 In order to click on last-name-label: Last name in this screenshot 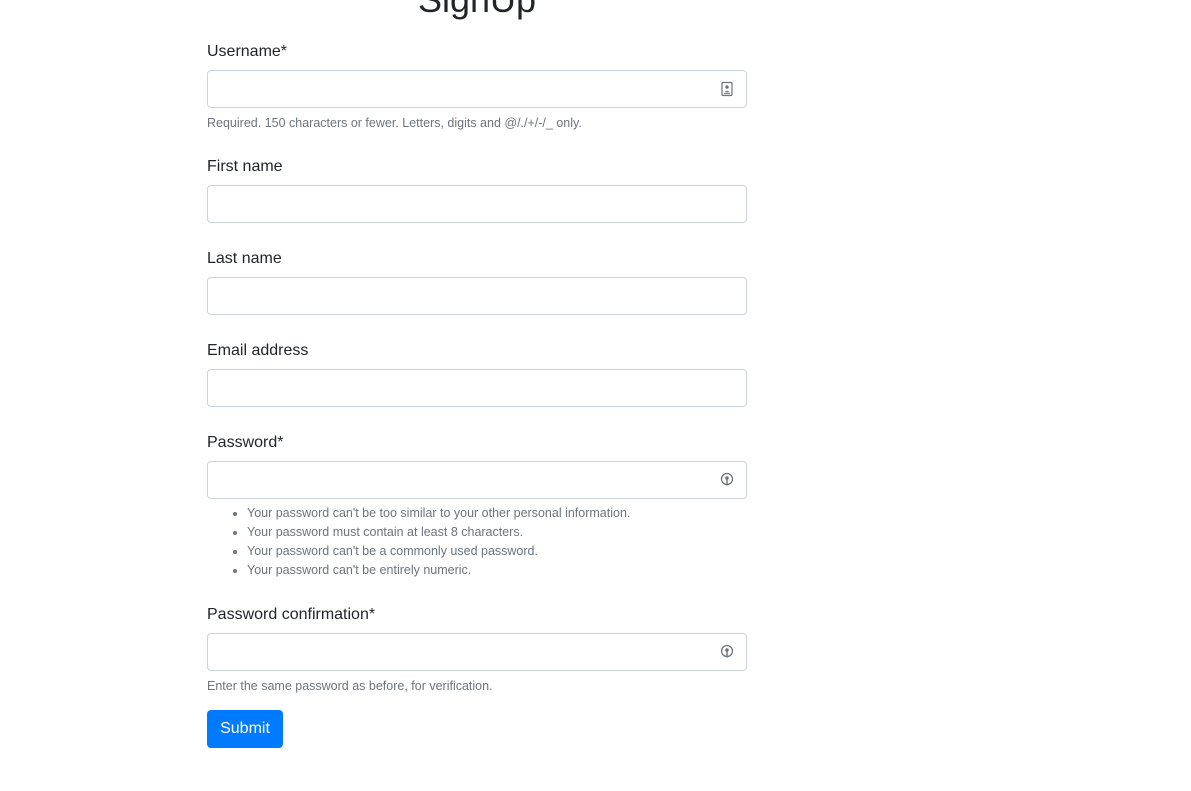, I will do `click(244, 258)`.